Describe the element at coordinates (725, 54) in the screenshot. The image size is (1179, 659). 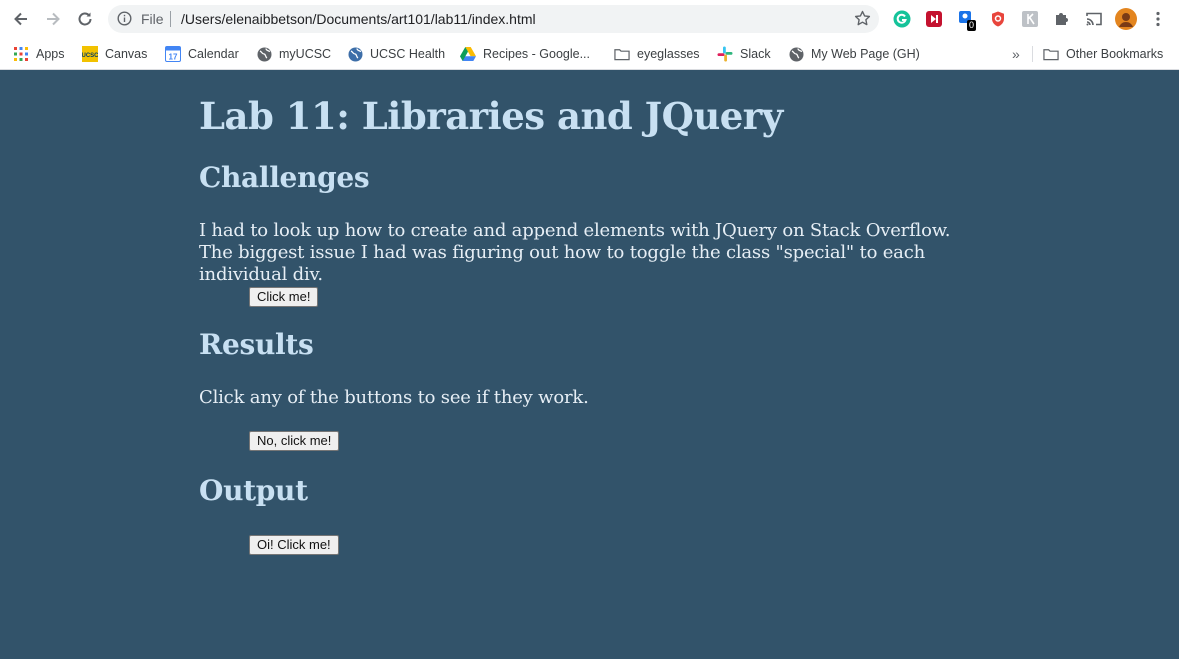
I see `slack-icon` at that location.